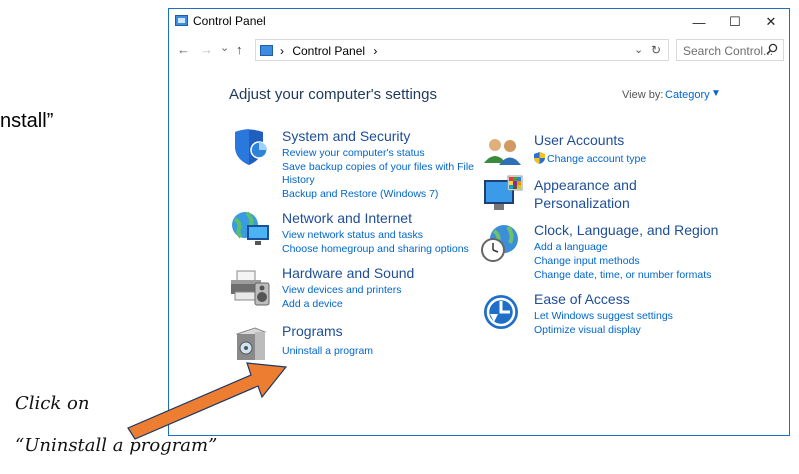  What do you see at coordinates (346, 136) in the screenshot?
I see `category-system-and-security: System and Security` at bounding box center [346, 136].